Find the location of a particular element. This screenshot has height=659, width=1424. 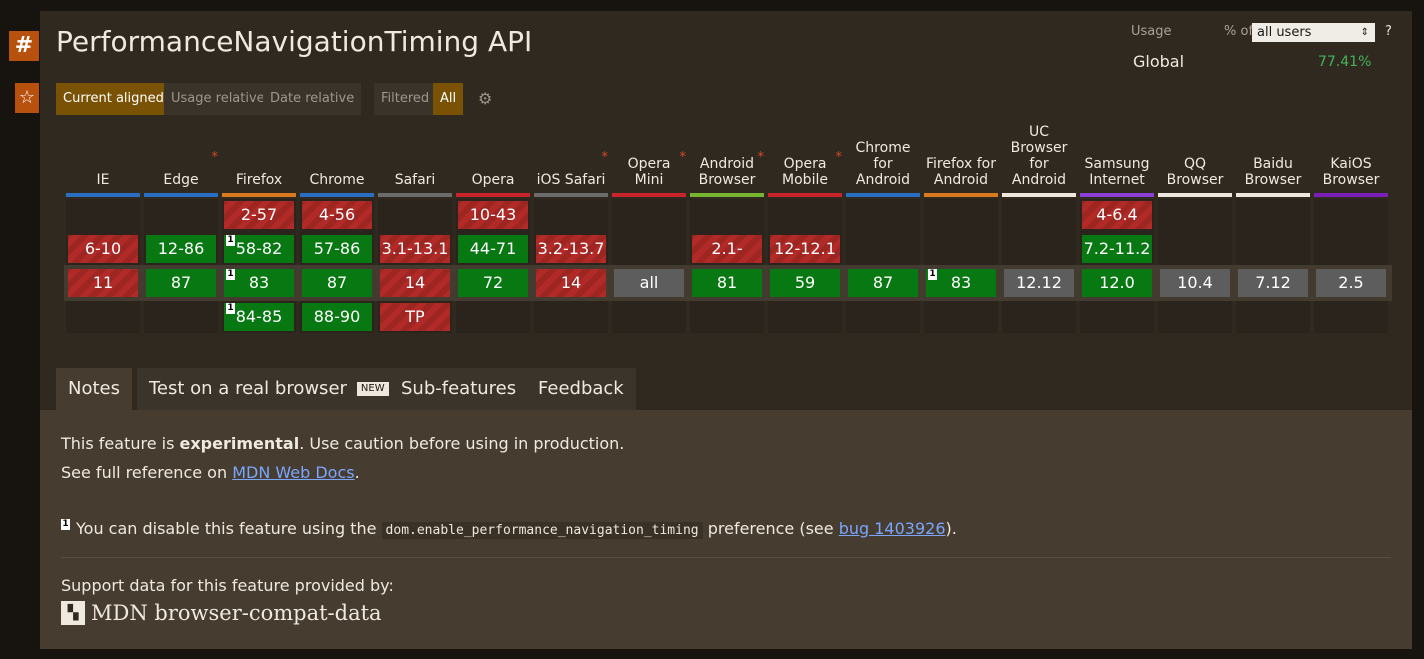

version-range: 57-86 is located at coordinates (337, 248).